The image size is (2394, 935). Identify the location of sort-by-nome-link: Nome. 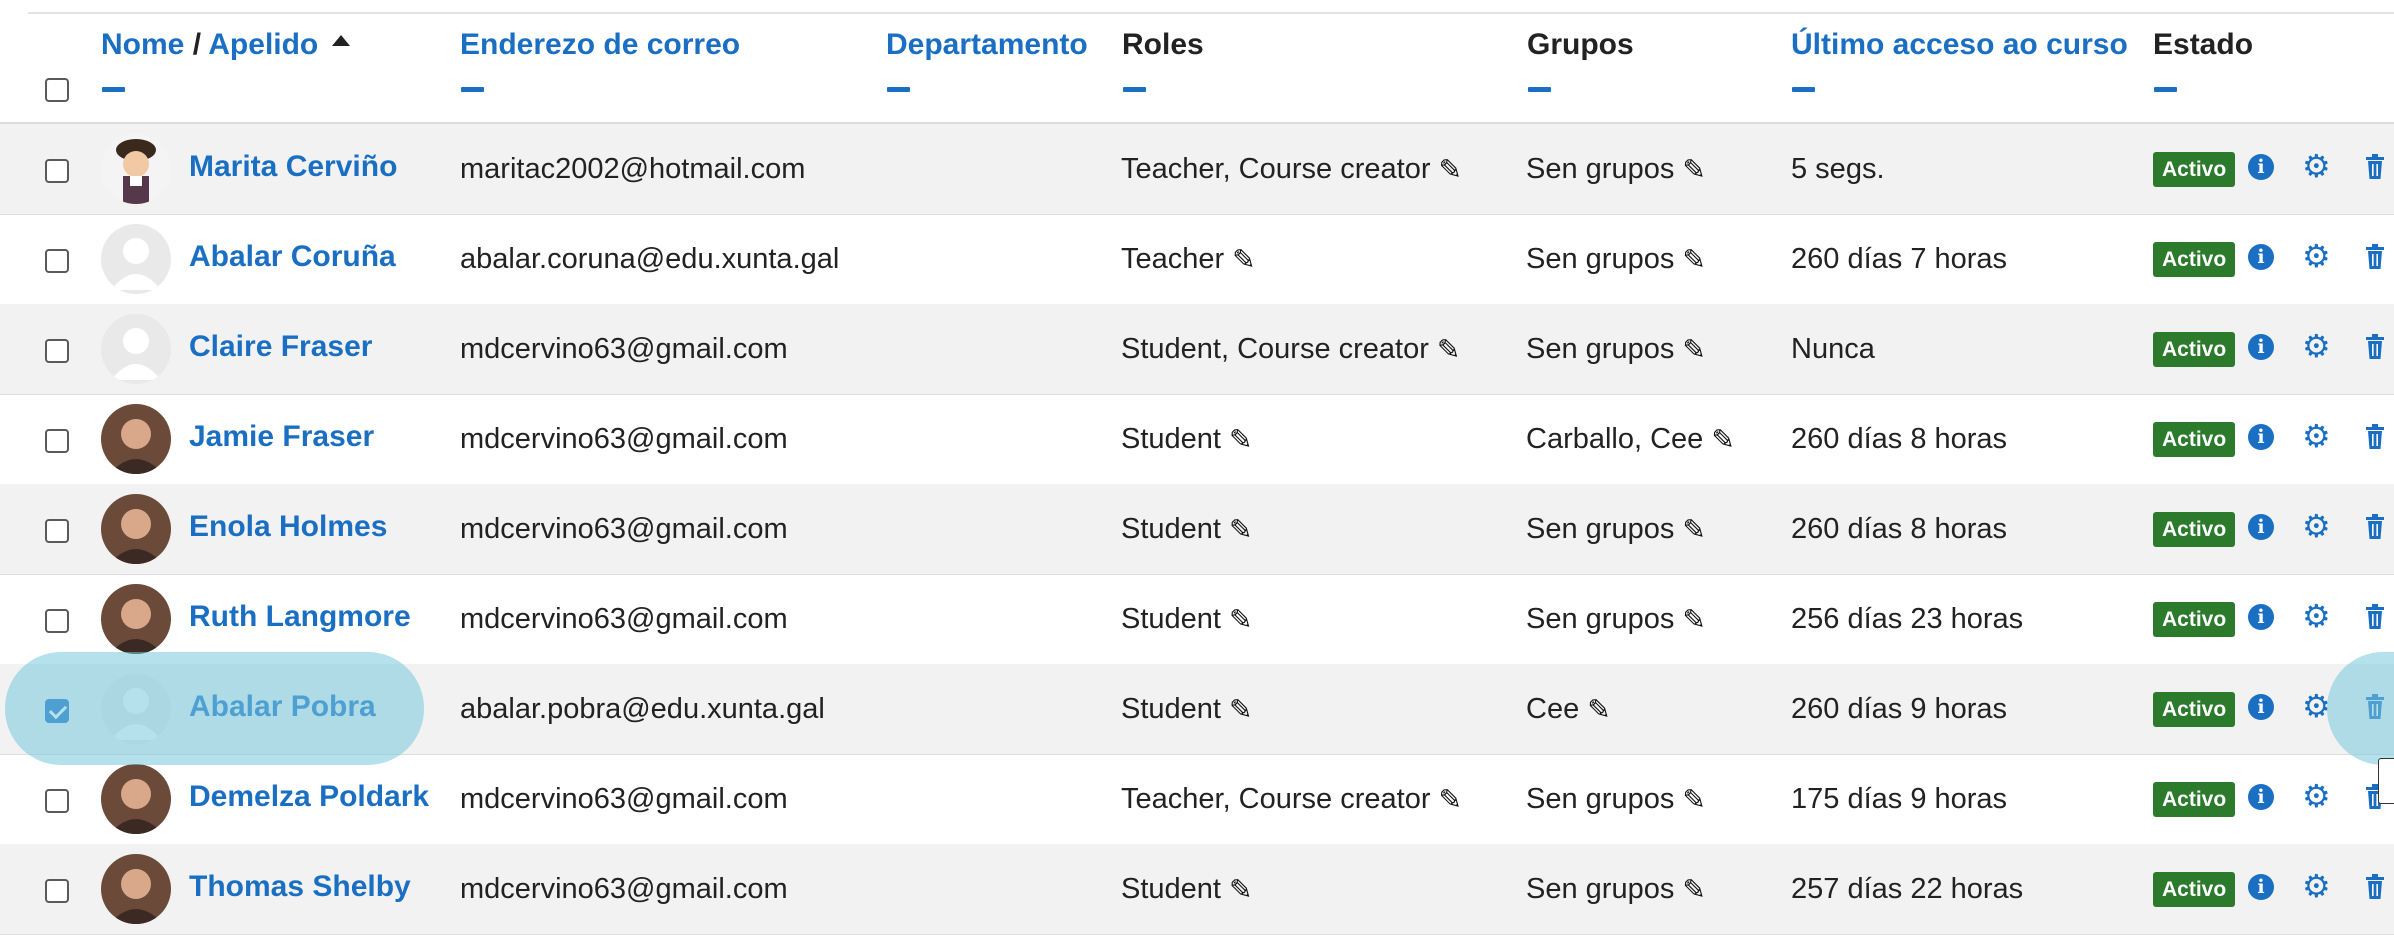
(142, 44).